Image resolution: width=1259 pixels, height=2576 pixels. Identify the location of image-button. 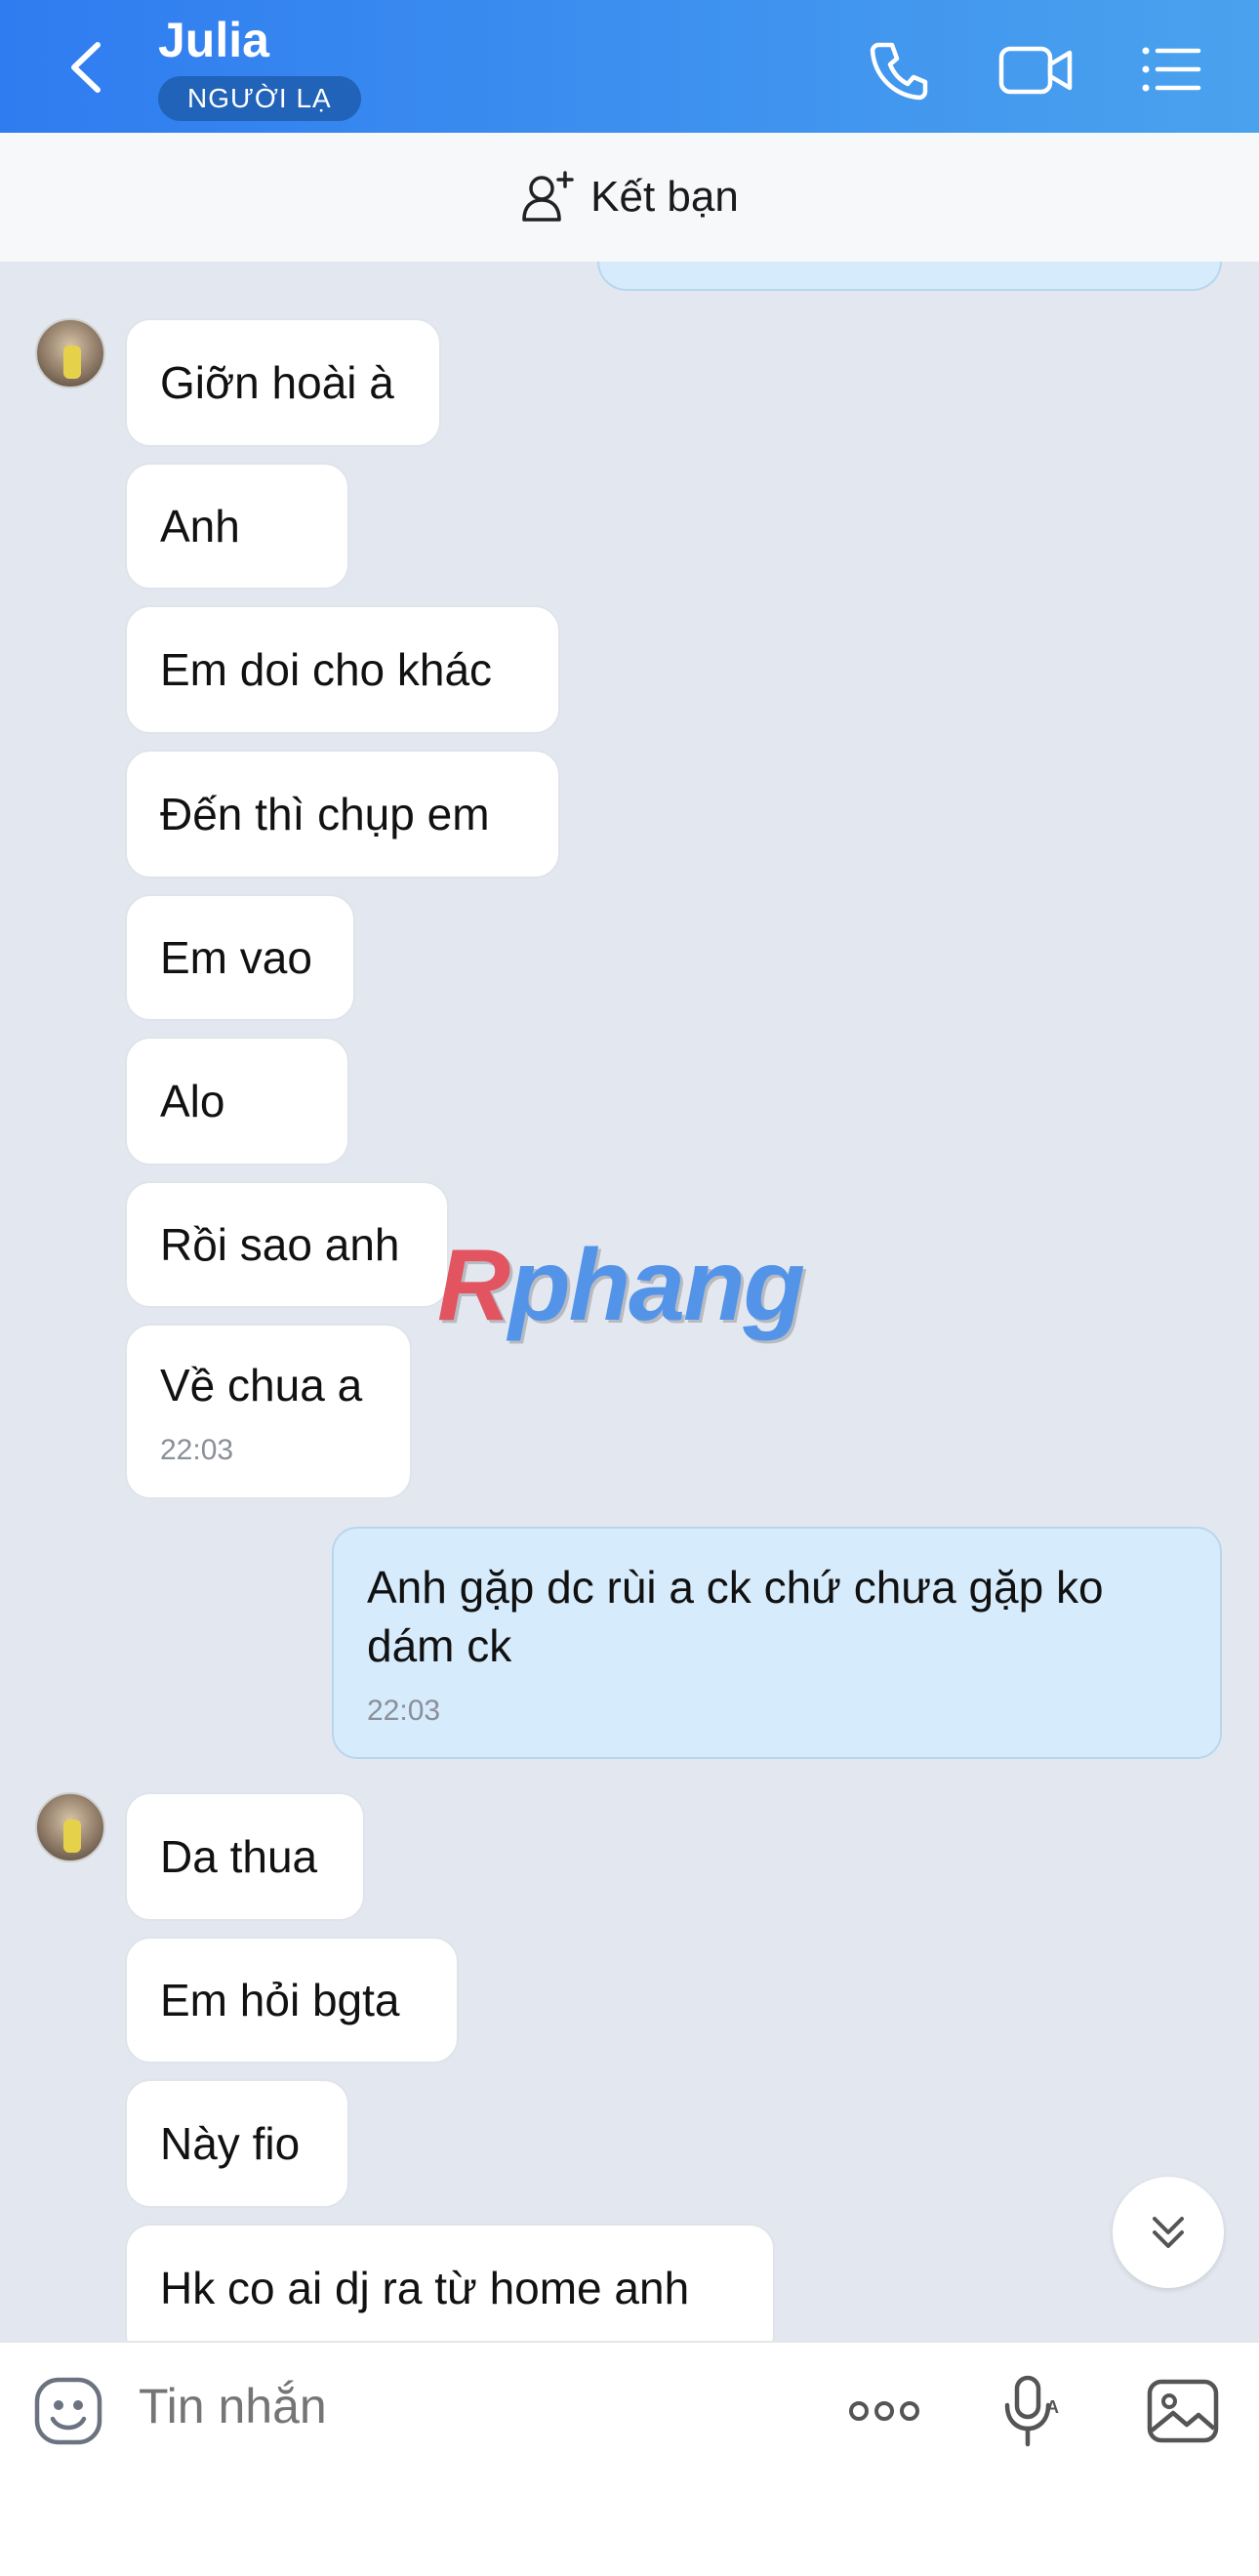
(1183, 2411).